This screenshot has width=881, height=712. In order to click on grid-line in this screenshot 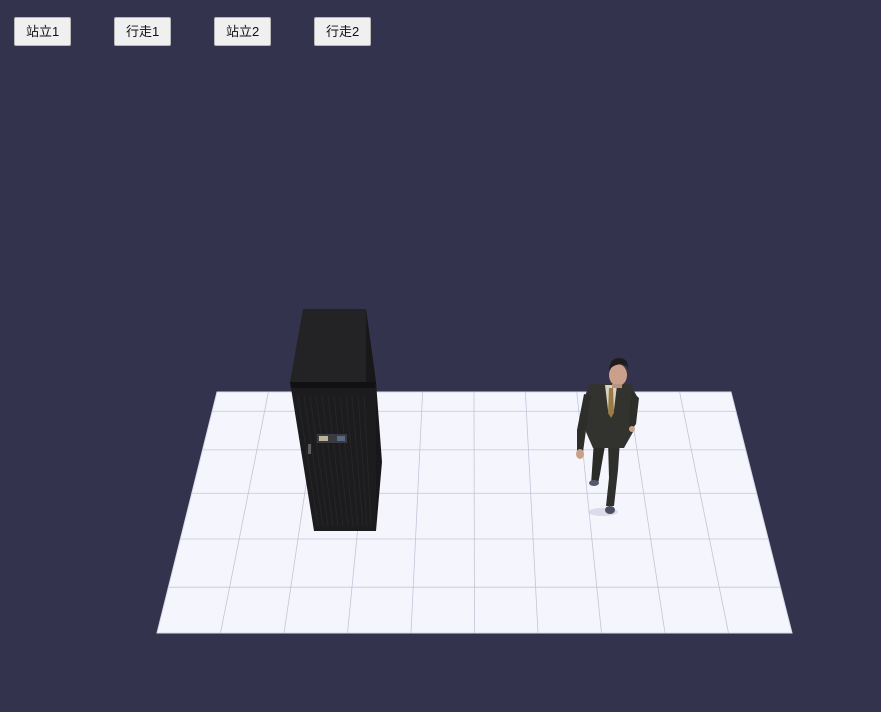, I will do `click(474, 512)`.